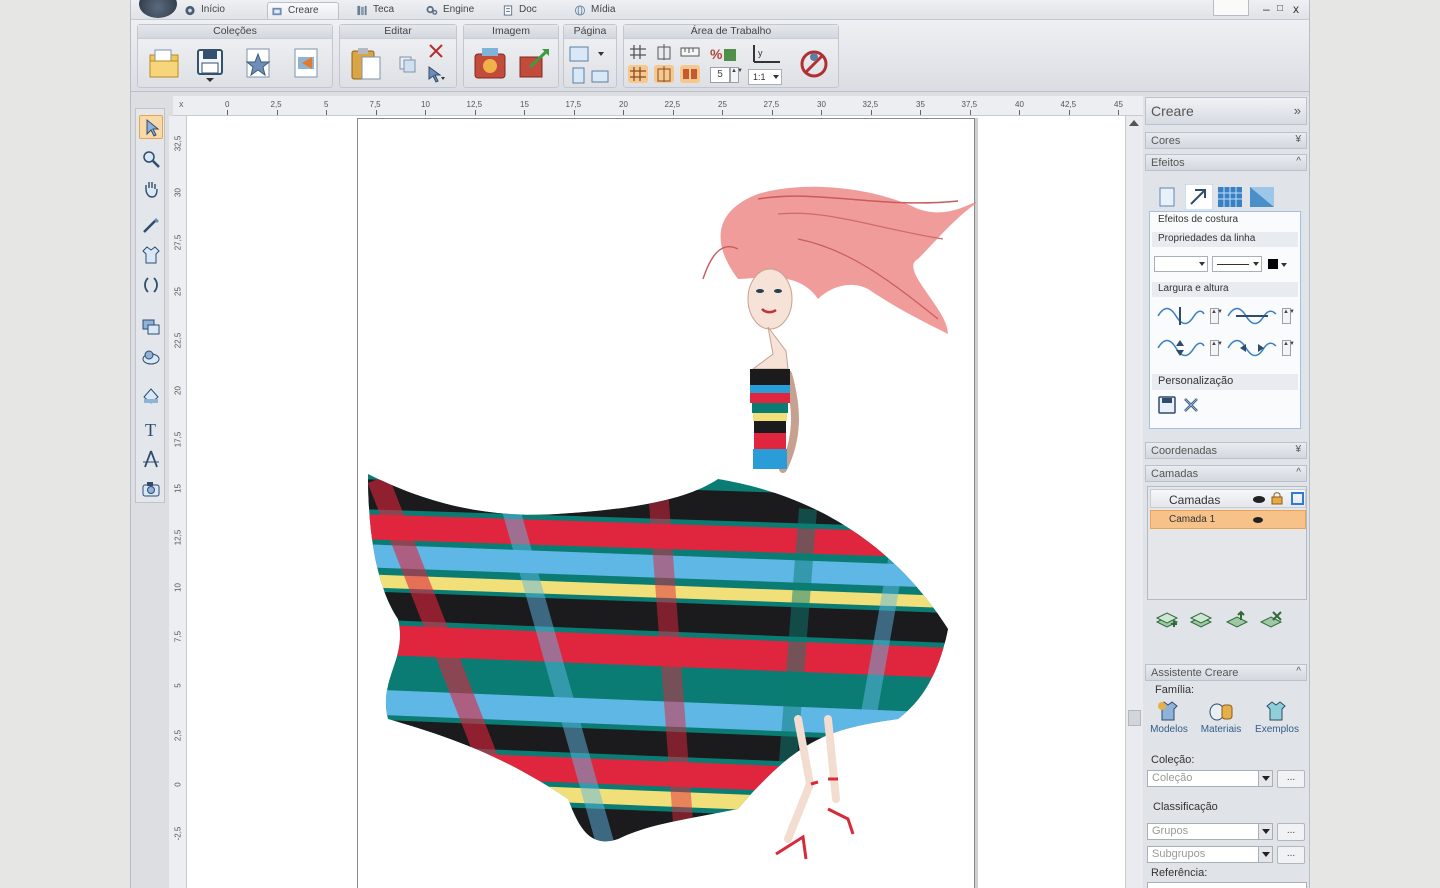 The image size is (1440, 888). I want to click on add-layer-icon, so click(1167, 620).